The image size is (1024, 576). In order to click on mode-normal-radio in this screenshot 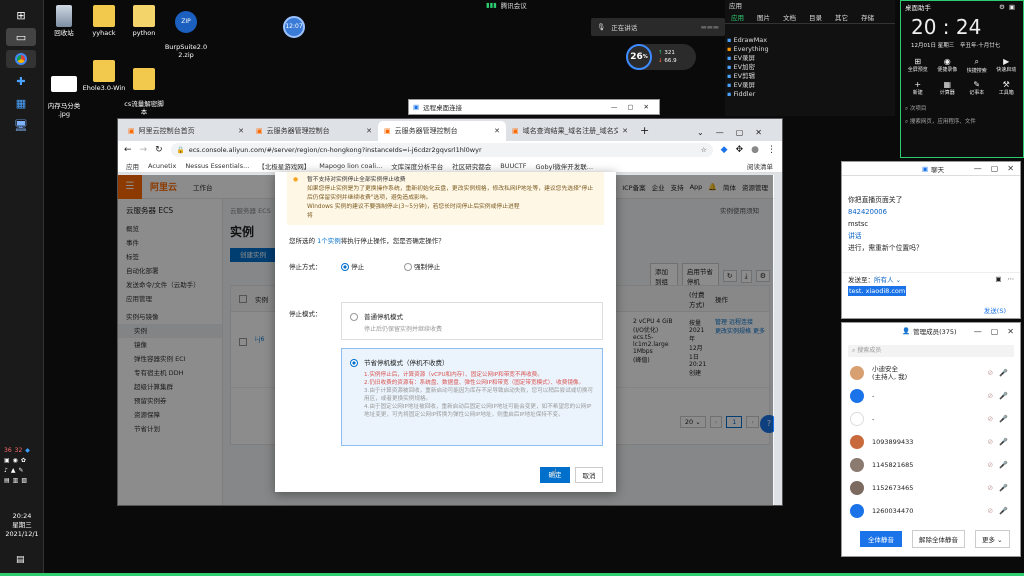, I will do `click(354, 317)`.